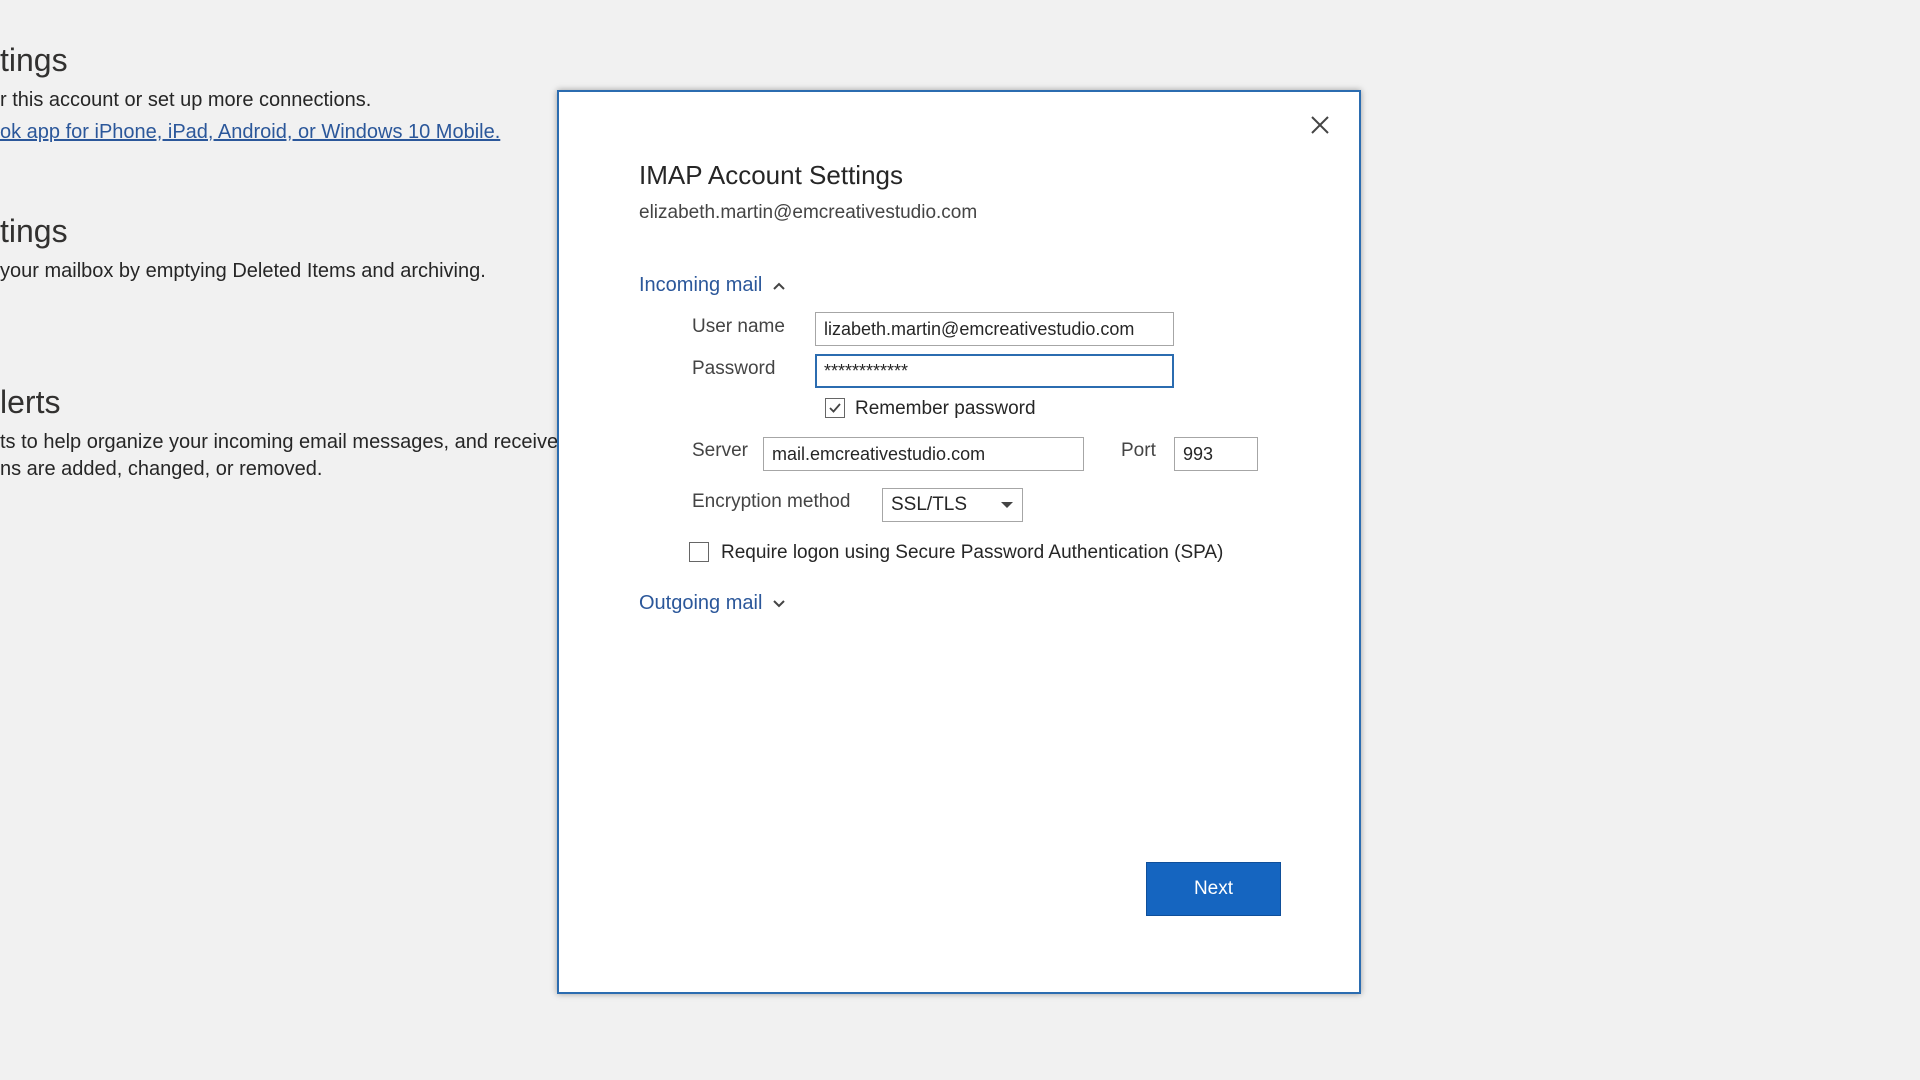 This screenshot has height=1080, width=1920. Describe the element at coordinates (1007, 505) in the screenshot. I see `dropdown-arrow-icon` at that location.